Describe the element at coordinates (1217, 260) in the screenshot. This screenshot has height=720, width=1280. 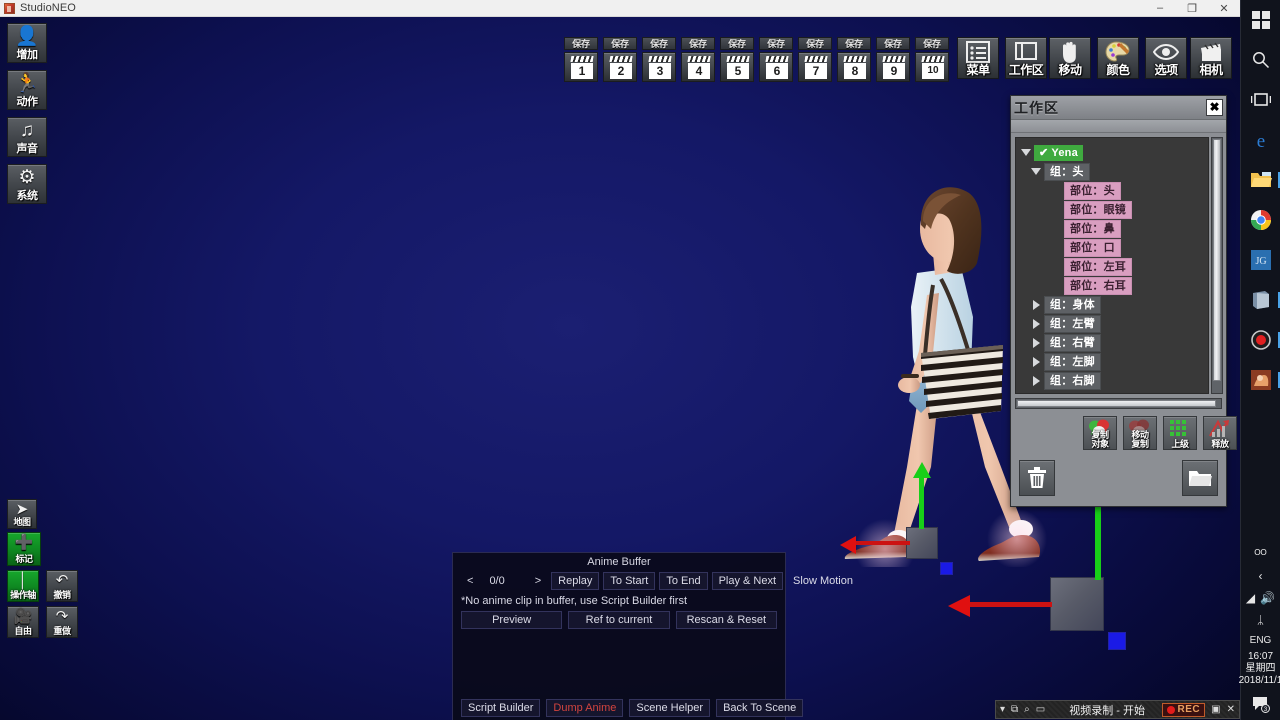
I see `scrollbar-thumb-vertical` at that location.